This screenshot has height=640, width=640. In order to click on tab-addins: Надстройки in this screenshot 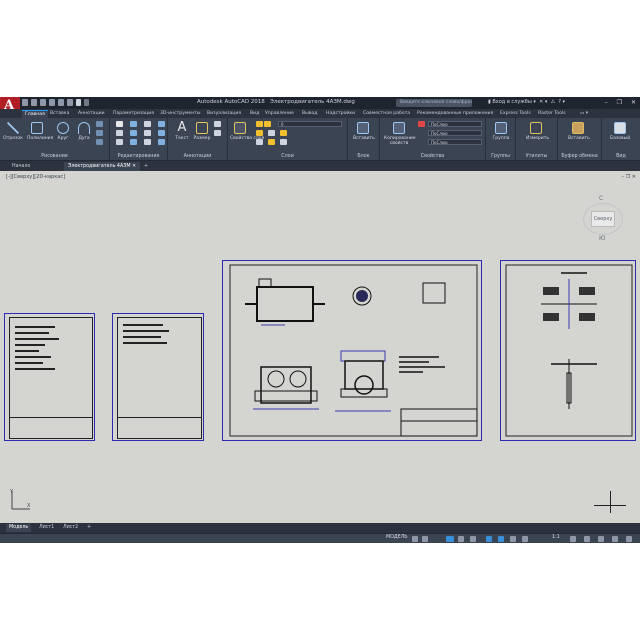, I will do `click(340, 114)`.